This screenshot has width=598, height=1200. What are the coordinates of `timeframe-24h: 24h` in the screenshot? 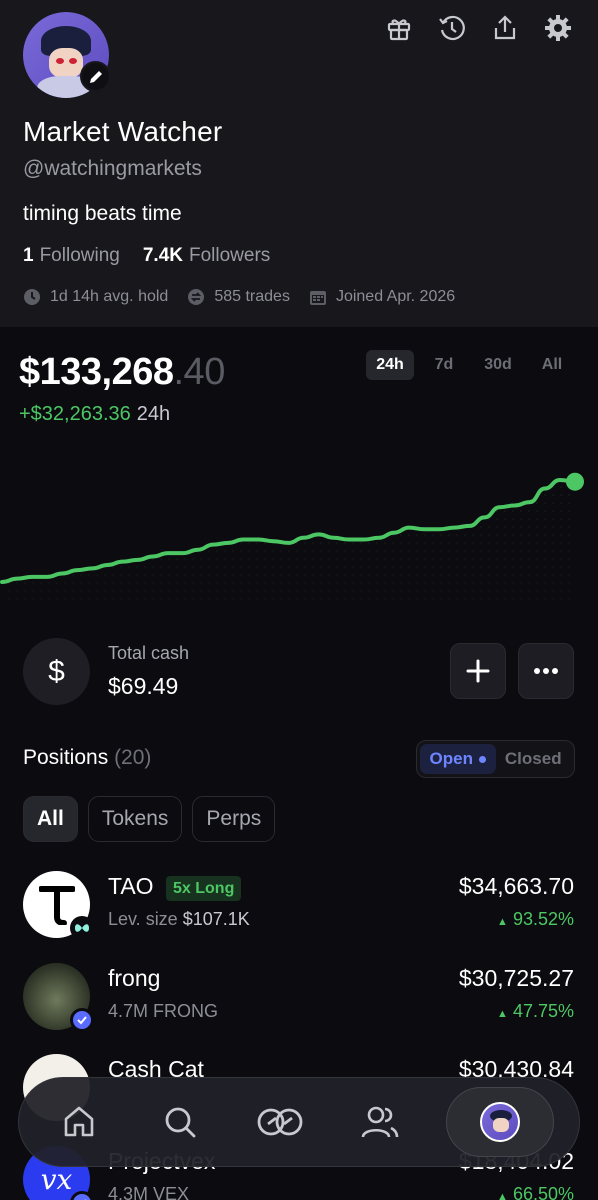 It's located at (390, 365).